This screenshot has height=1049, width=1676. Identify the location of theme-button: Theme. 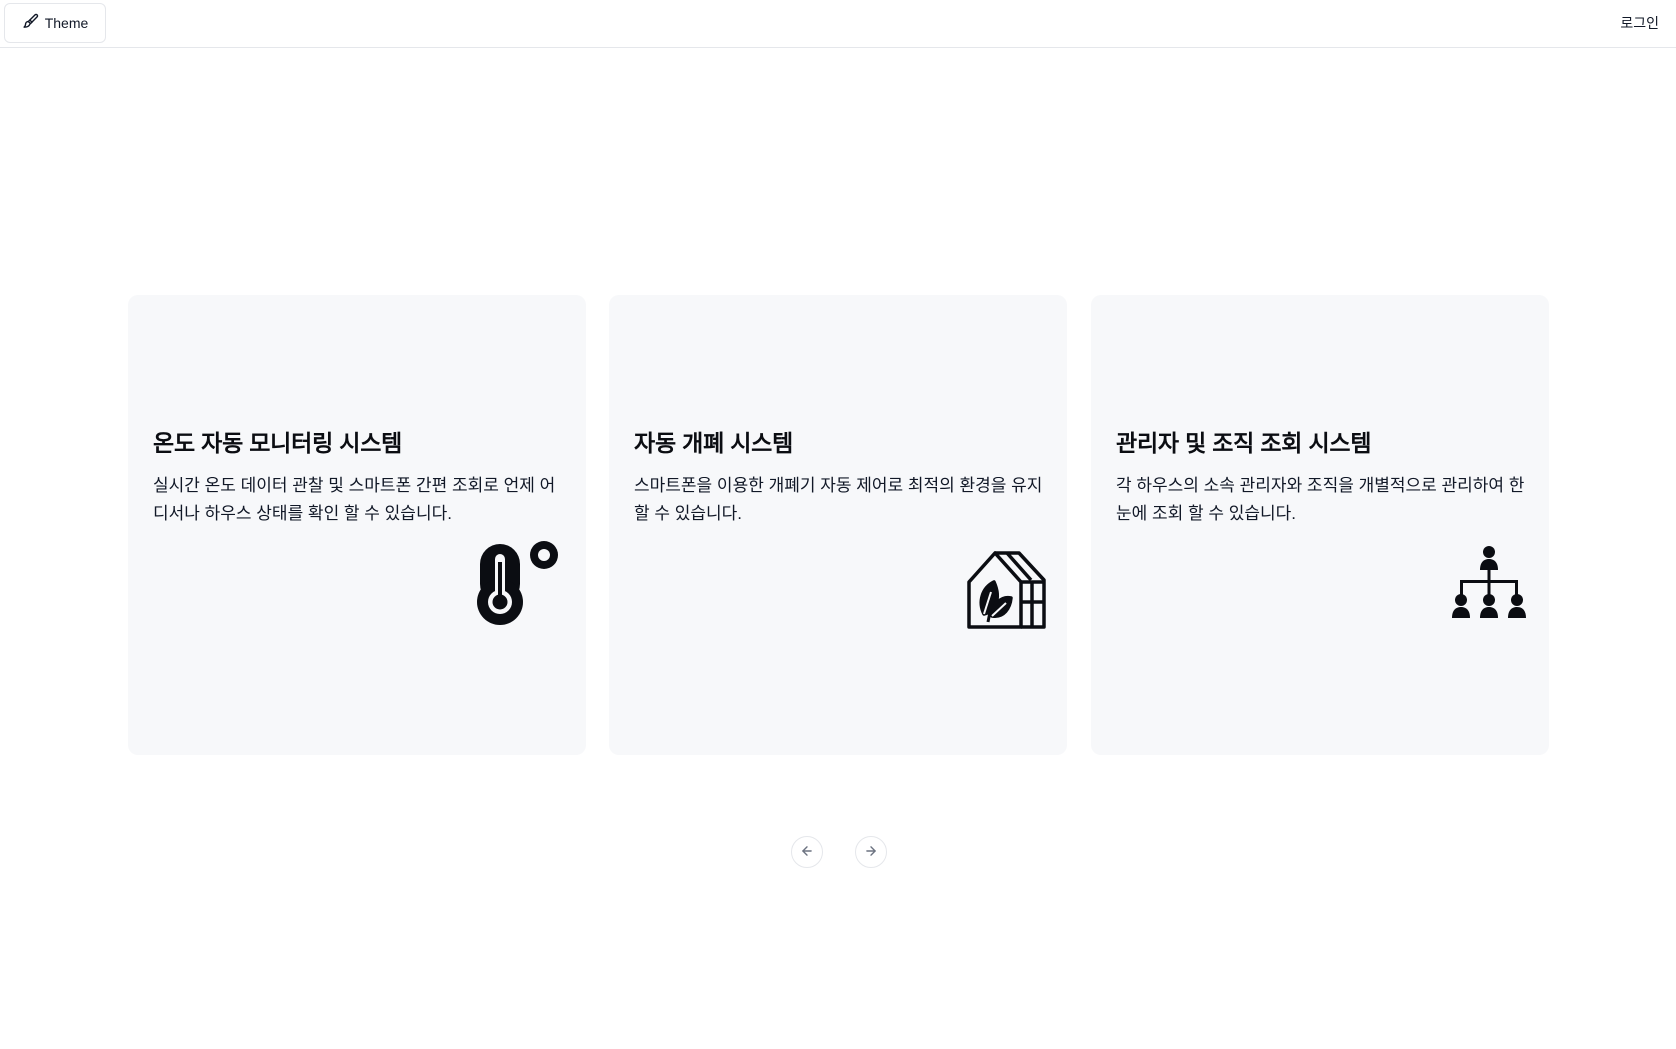
(55, 23).